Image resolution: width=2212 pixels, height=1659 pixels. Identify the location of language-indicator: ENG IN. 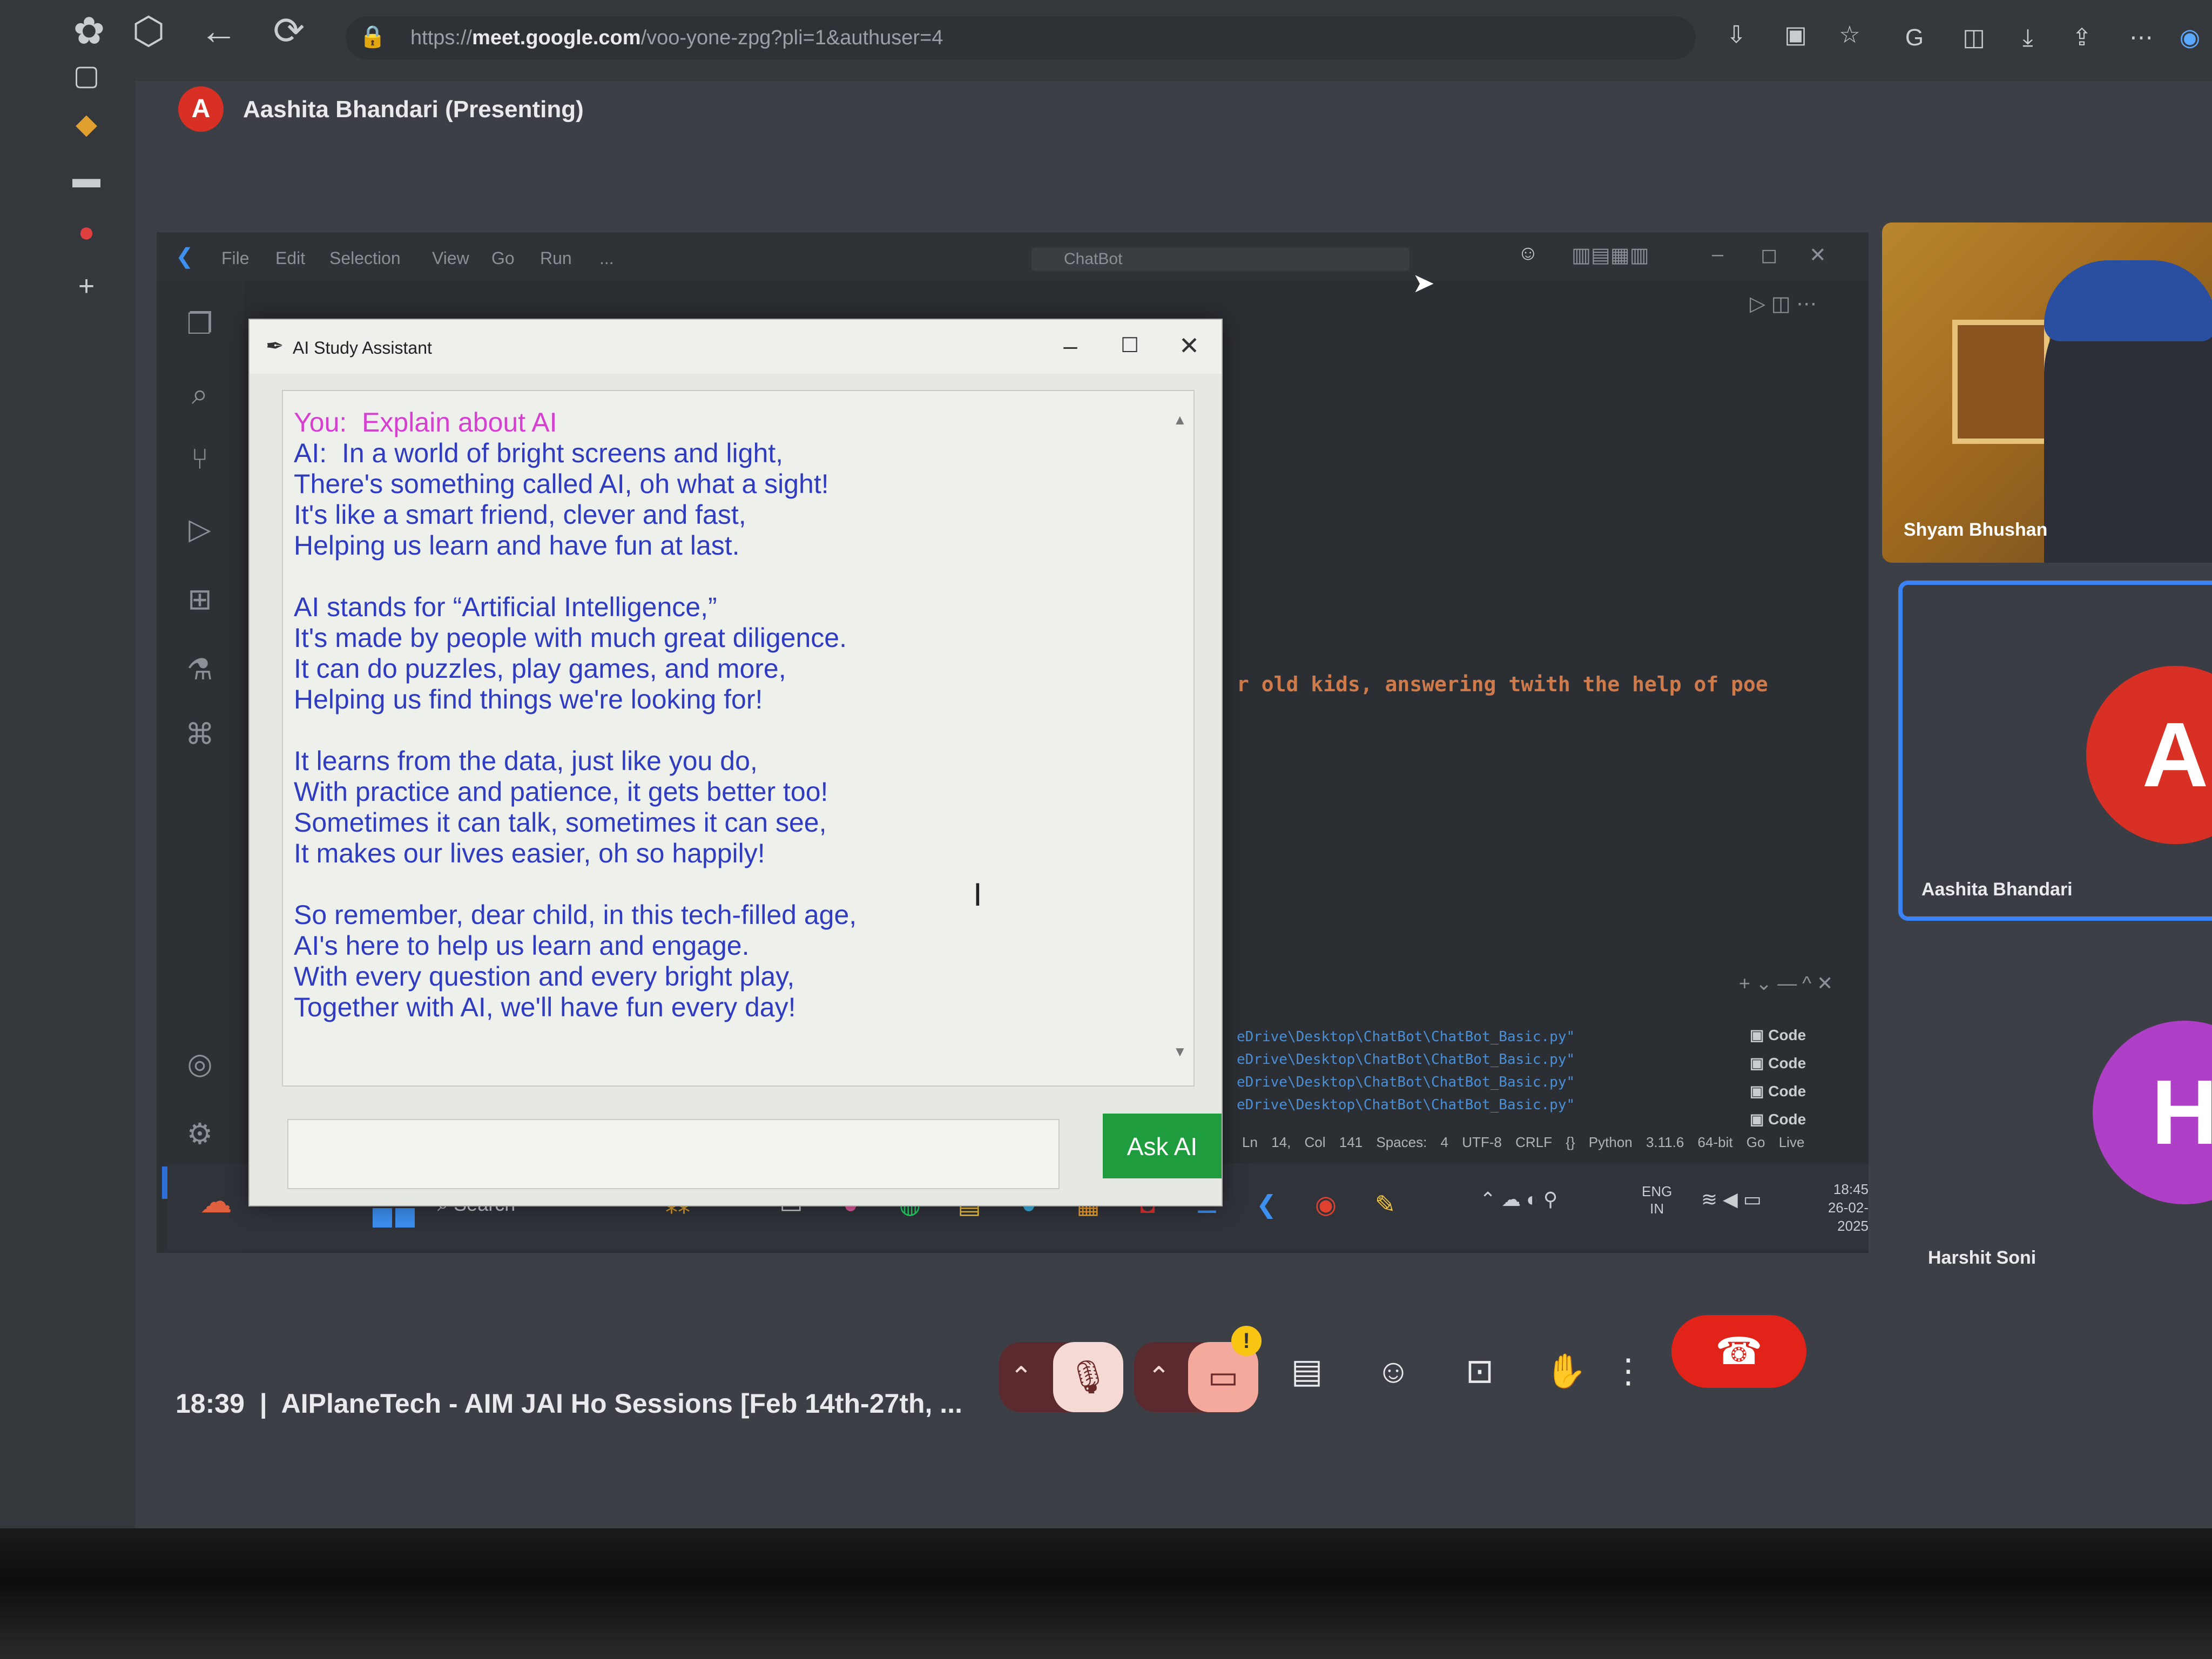
(1657, 1200).